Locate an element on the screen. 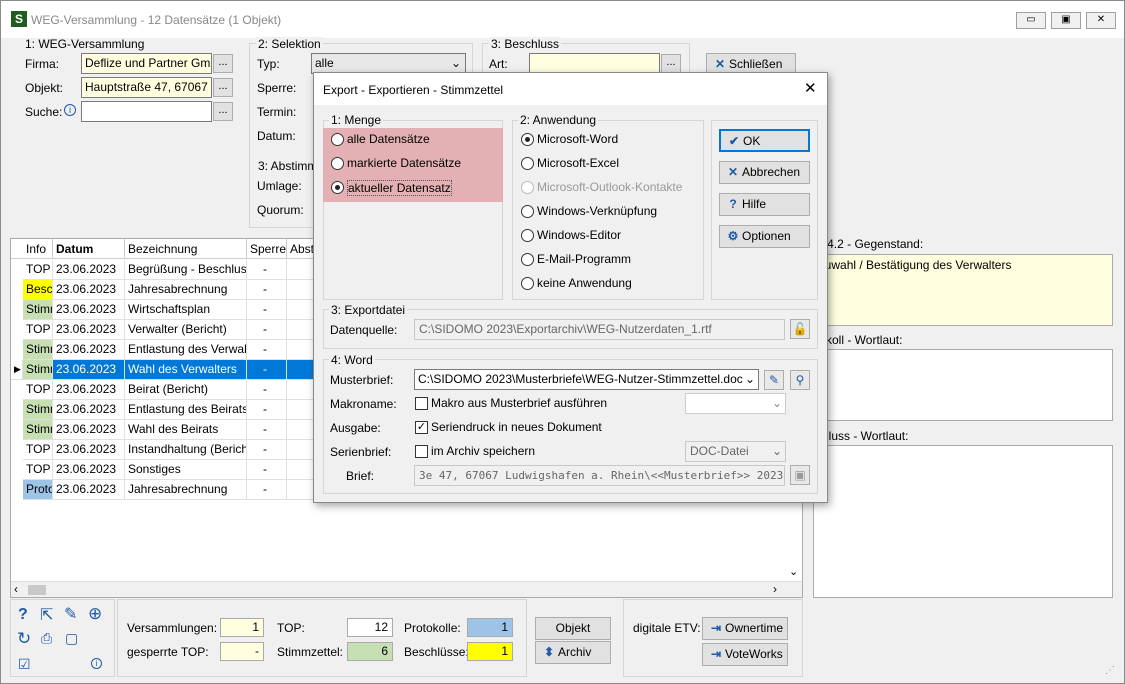 This screenshot has height=684, width=1125. radio-anwendung-label: Microsoft-Outlook-Kontakte is located at coordinates (609, 187).